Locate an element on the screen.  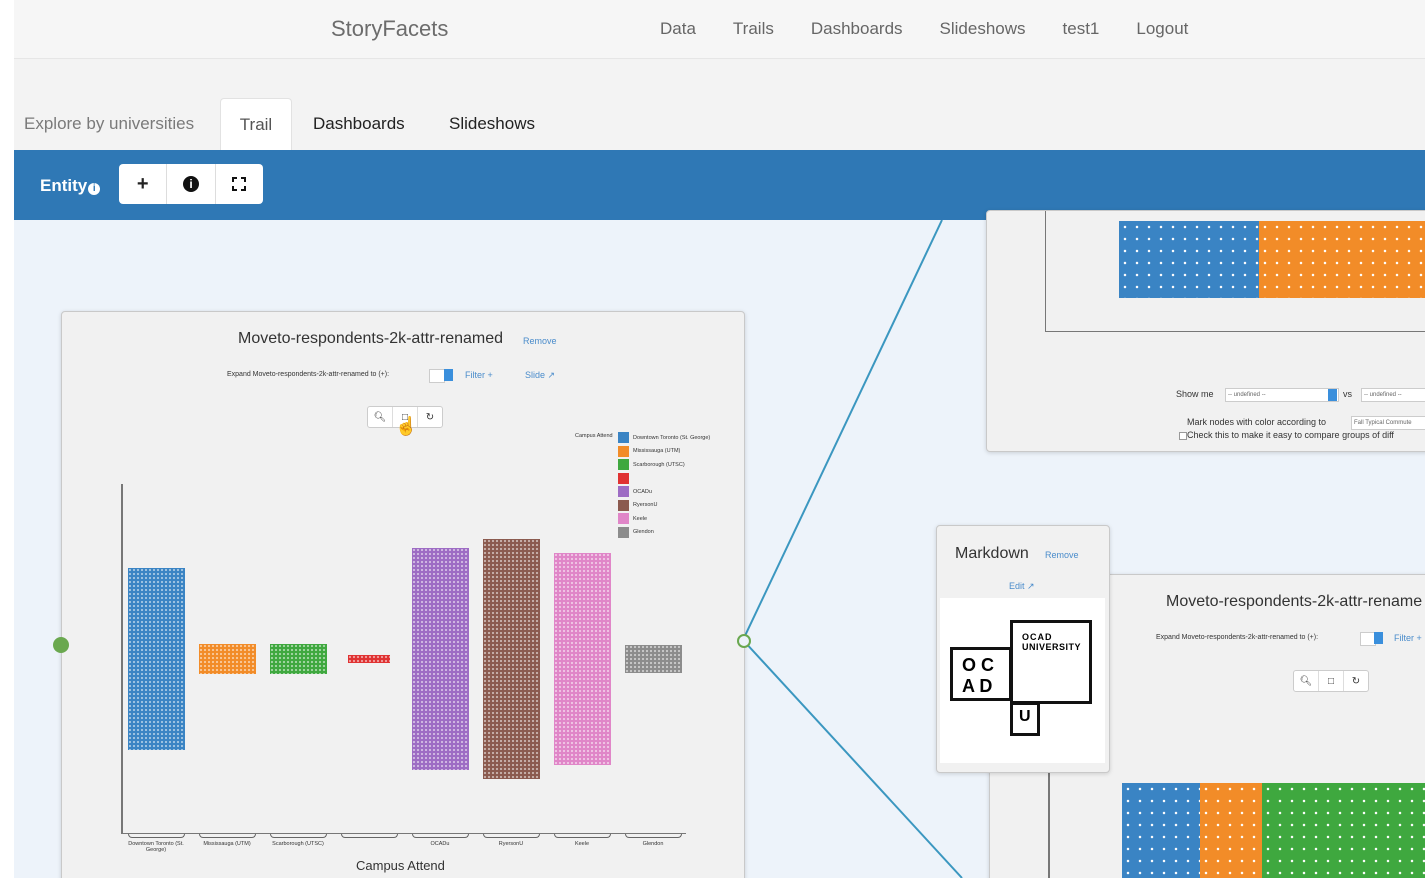
vs-select: -- undefined -- is located at coordinates (1393, 395).